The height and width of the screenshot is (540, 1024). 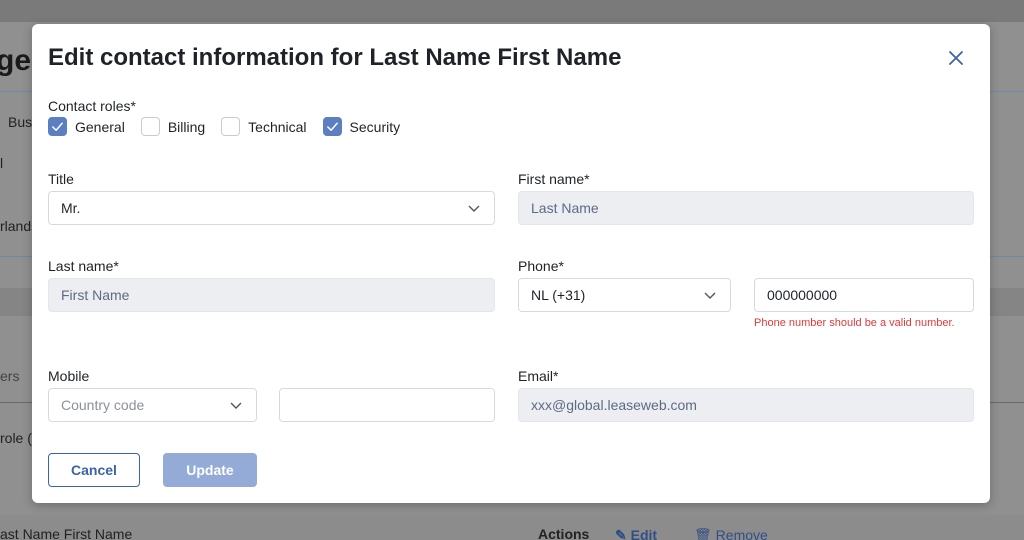 What do you see at coordinates (186, 126) in the screenshot?
I see `role-billing-label: Billing` at bounding box center [186, 126].